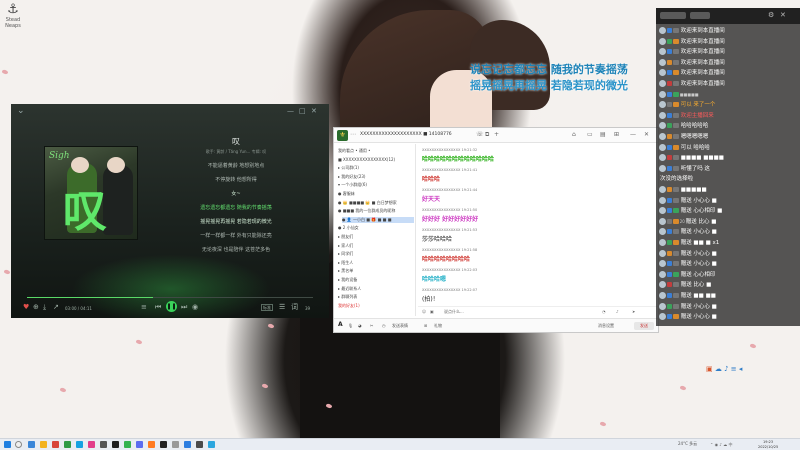 The height and width of the screenshot is (450, 800). What do you see at coordinates (684, 168) in the screenshot?
I see `live-comment: 听懂了吗 这` at bounding box center [684, 168].